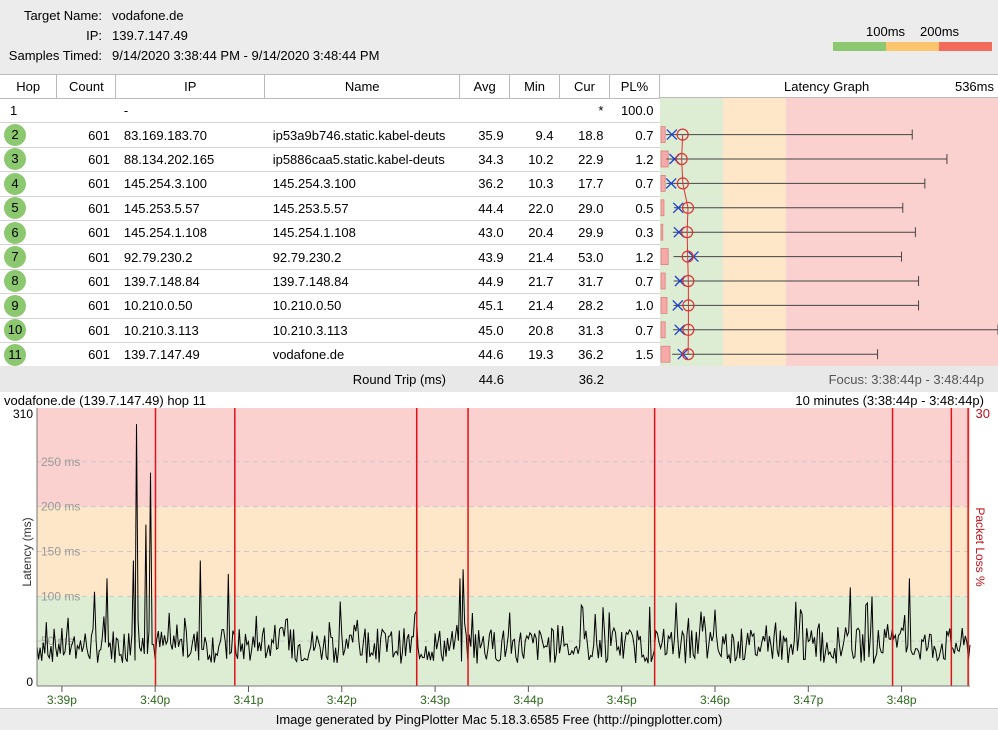 The width and height of the screenshot is (998, 730). Describe the element at coordinates (15, 135) in the screenshot. I see `hop-number: 2` at that location.